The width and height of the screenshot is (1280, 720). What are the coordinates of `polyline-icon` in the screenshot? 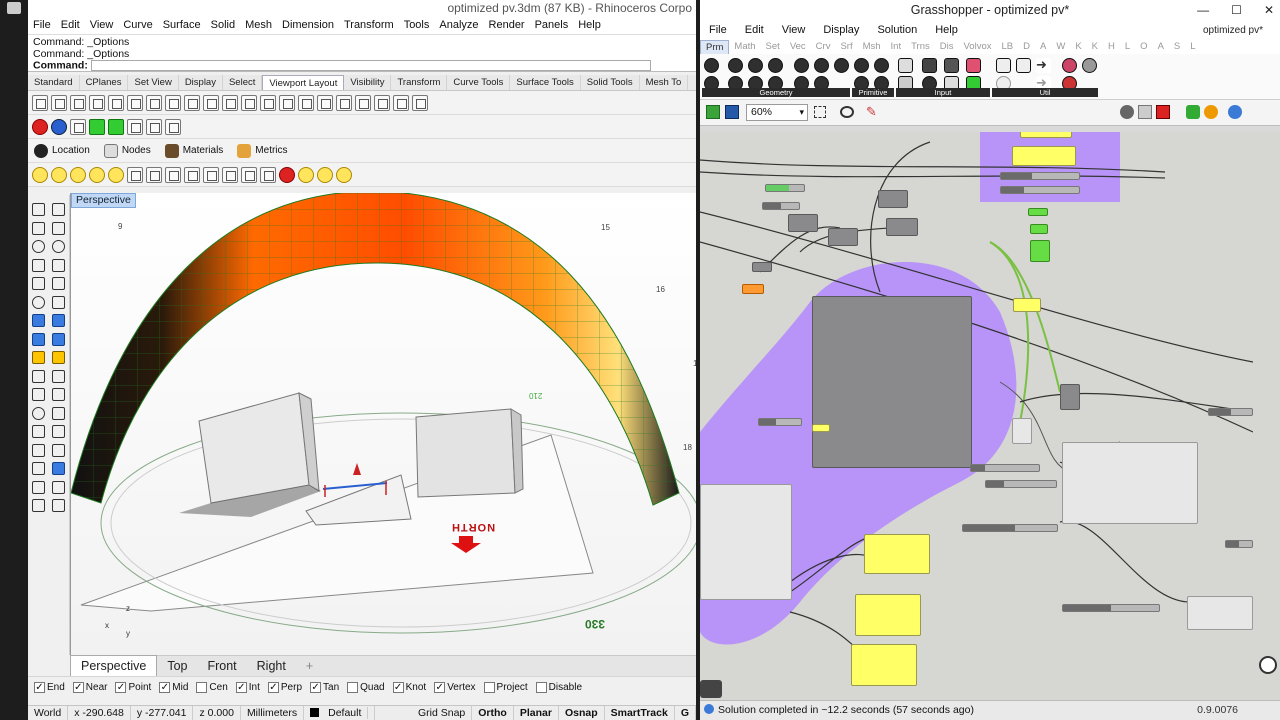 It's located at (38, 228).